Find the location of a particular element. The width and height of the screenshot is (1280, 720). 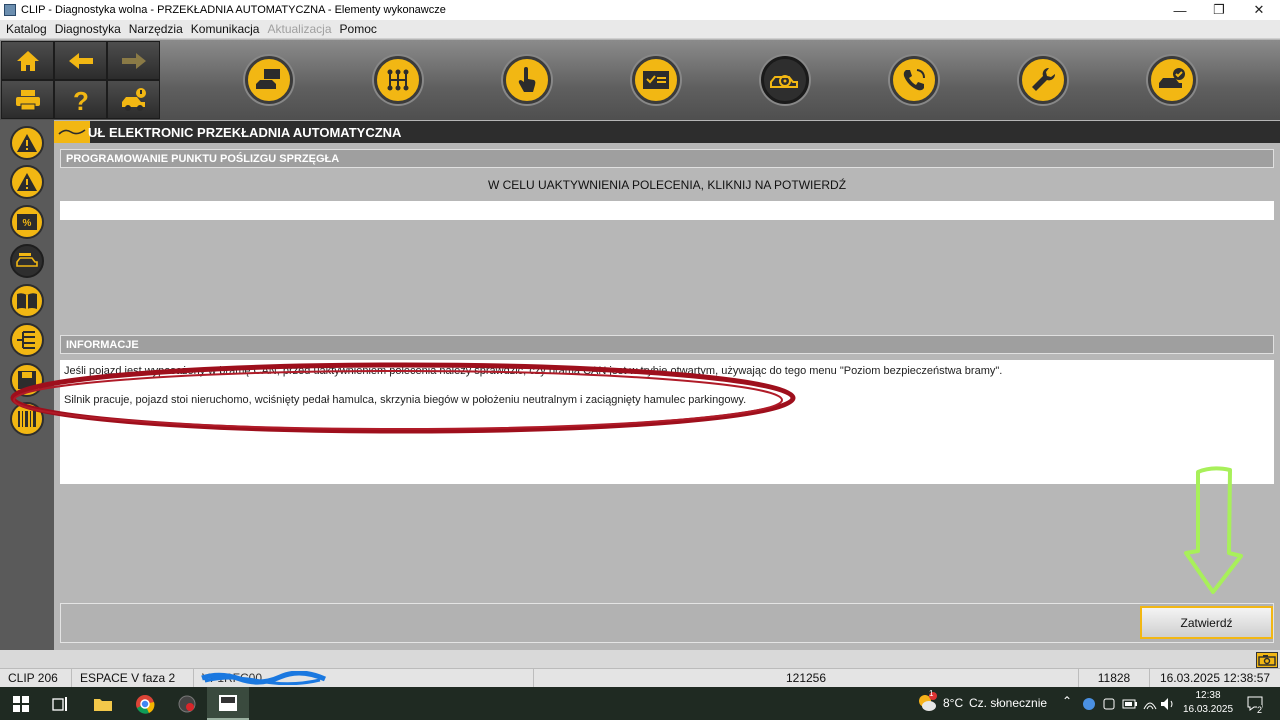

menu-diagnostyka: Diagnostyka is located at coordinates (88, 29).